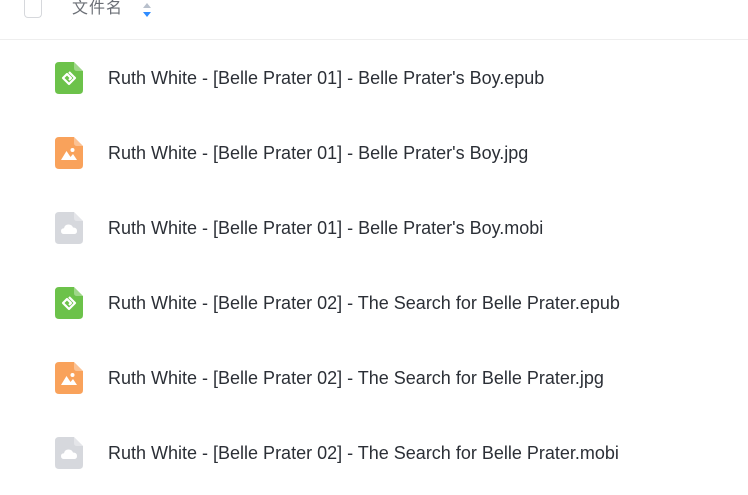  Describe the element at coordinates (374, 20) in the screenshot. I see `list-header: 文件名` at that location.